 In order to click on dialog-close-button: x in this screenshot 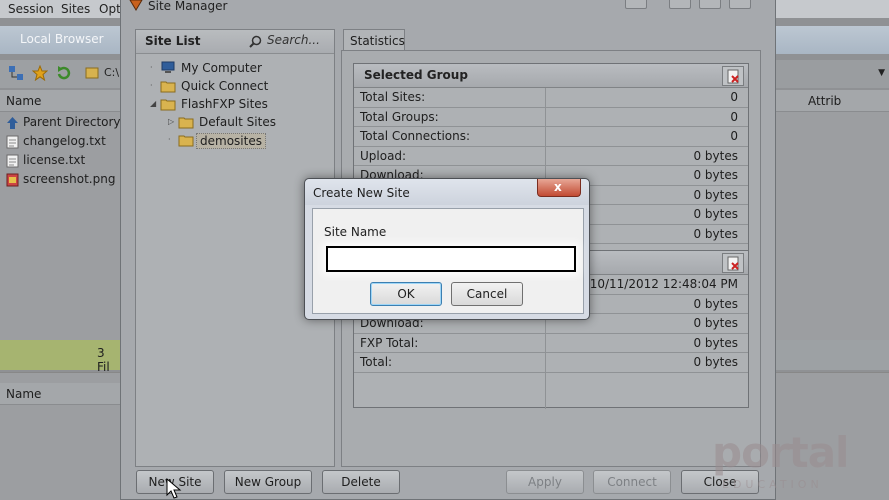, I will do `click(559, 188)`.